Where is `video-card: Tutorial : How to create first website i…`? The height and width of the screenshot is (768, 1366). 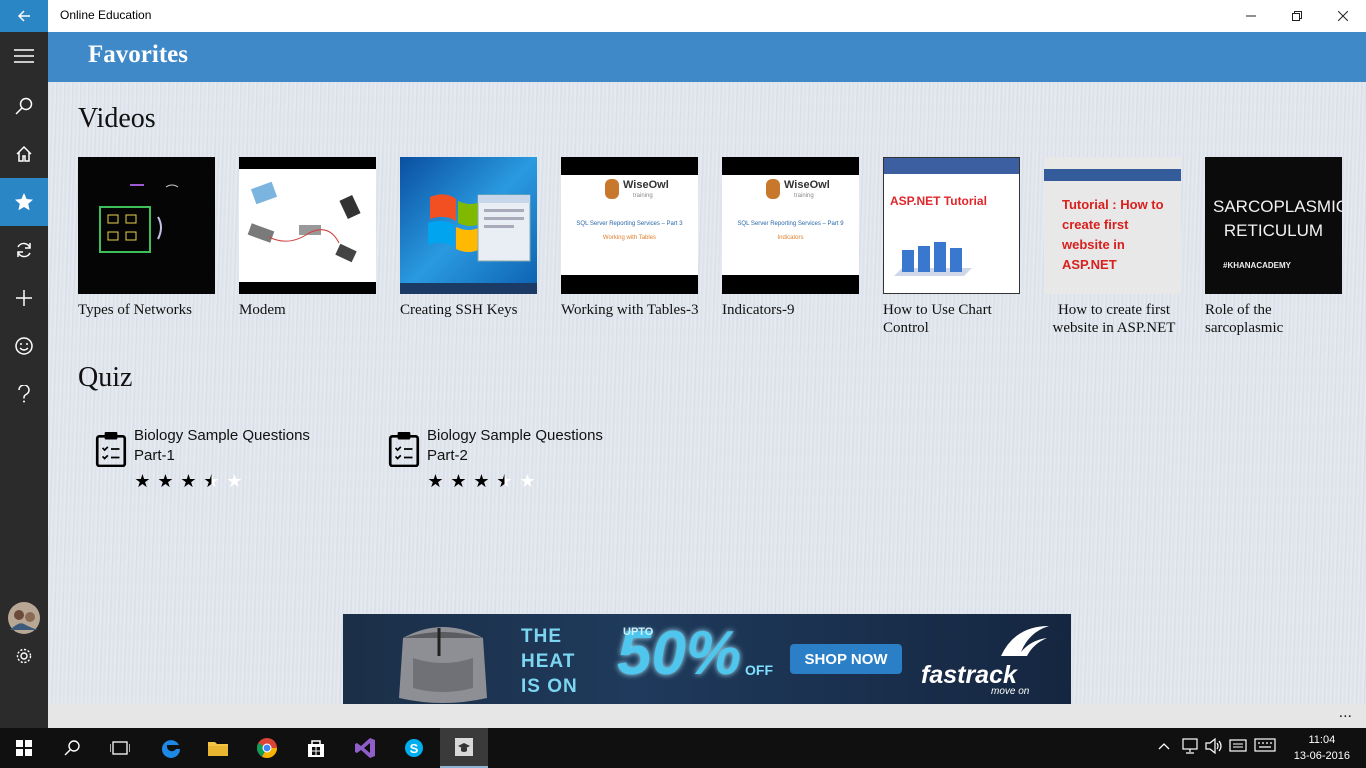 video-card: Tutorial : How to create first website i… is located at coordinates (1114, 247).